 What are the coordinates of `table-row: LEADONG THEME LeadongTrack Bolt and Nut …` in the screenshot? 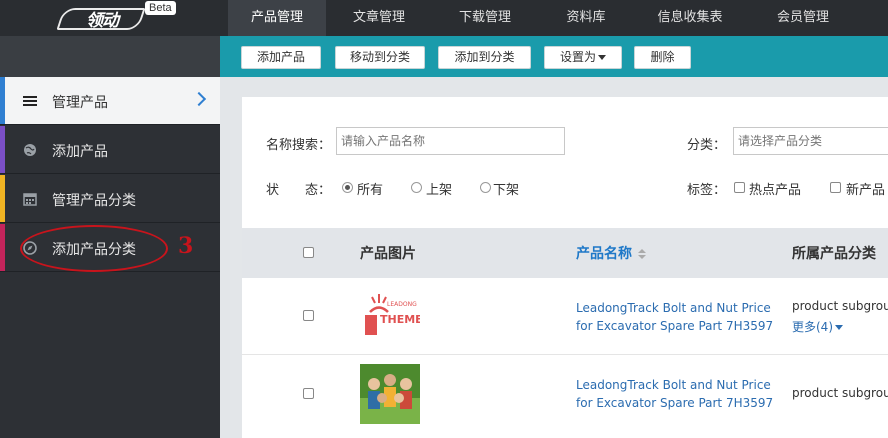 It's located at (565, 316).